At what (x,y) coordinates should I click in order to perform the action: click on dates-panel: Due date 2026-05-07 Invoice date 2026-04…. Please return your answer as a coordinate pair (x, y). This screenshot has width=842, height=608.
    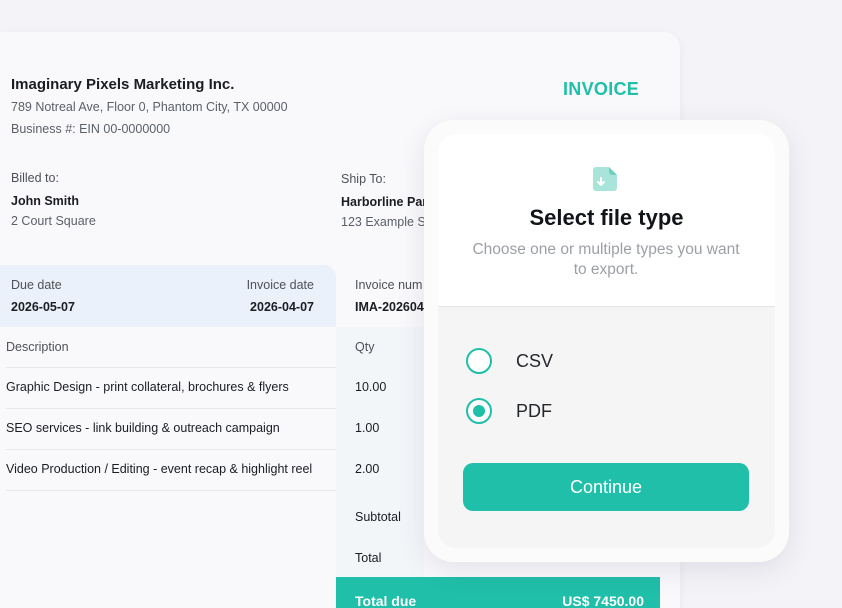
    Looking at the image, I should click on (168, 296).